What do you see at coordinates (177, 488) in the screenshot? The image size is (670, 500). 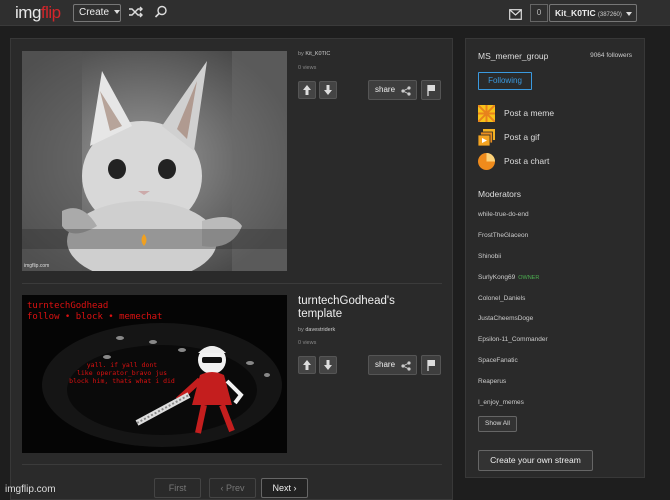 I see `first-page-button: First` at bounding box center [177, 488].